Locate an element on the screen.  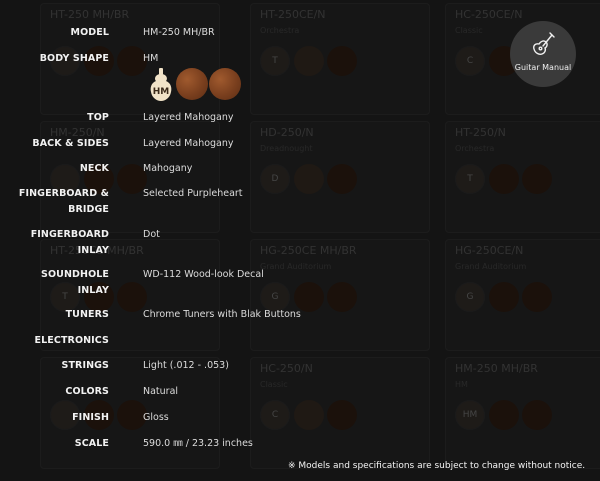
spec-label: TOP is located at coordinates (54, 118).